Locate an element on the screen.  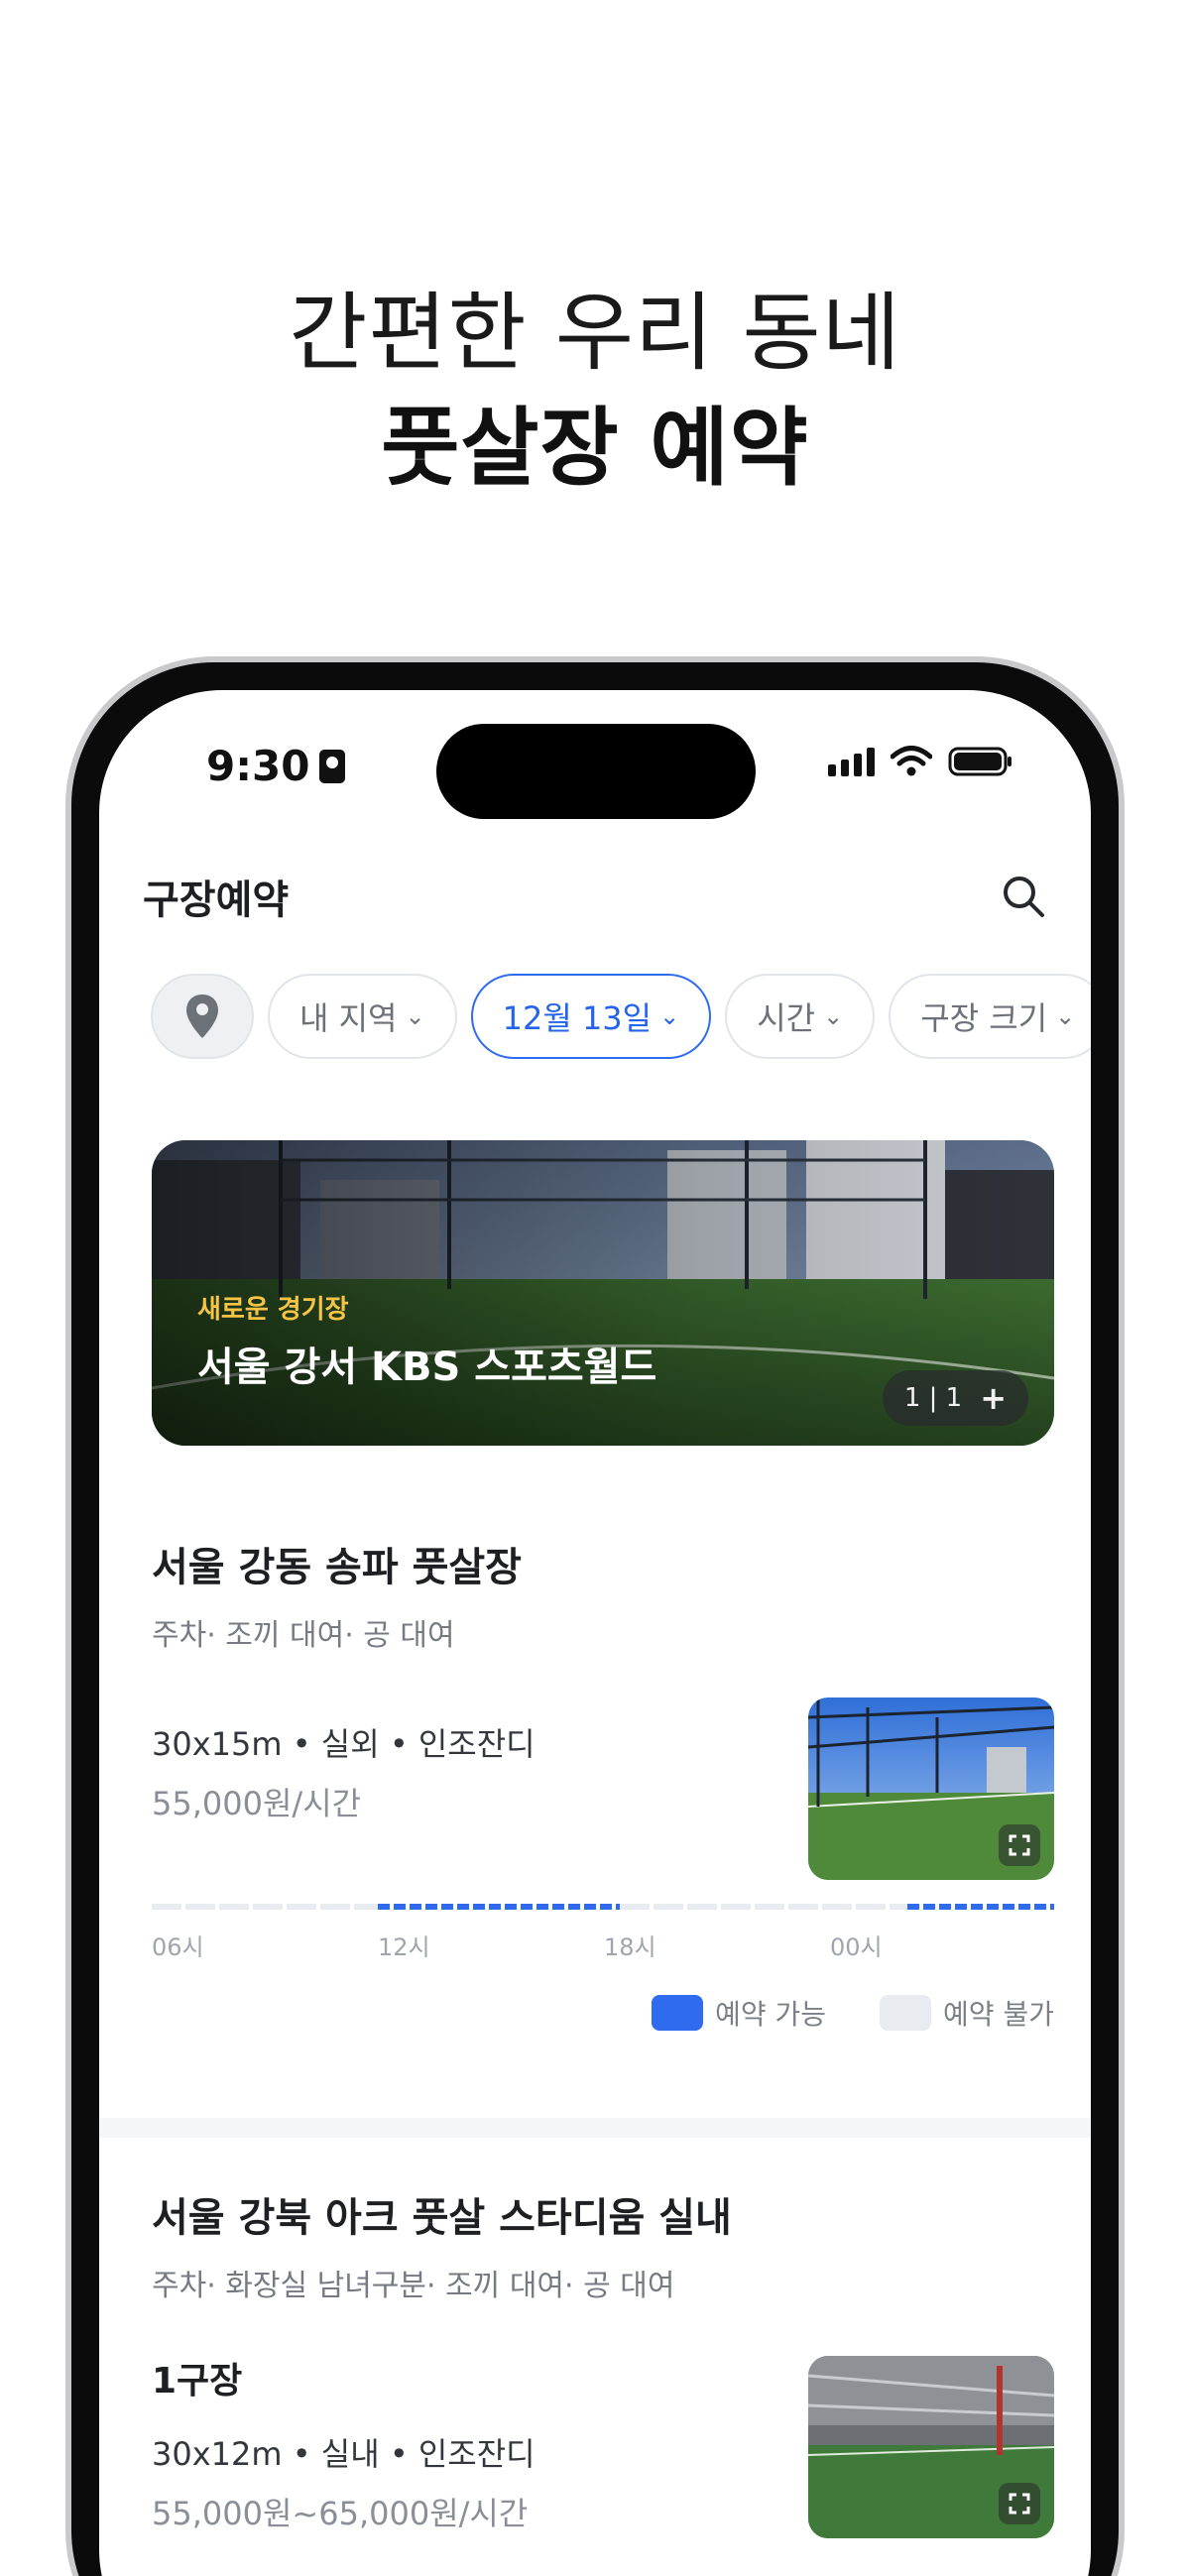
status-icons is located at coordinates (920, 761).